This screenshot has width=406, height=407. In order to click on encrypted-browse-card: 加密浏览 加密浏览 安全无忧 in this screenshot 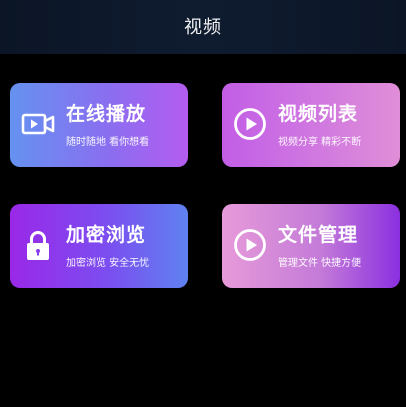, I will do `click(99, 246)`.